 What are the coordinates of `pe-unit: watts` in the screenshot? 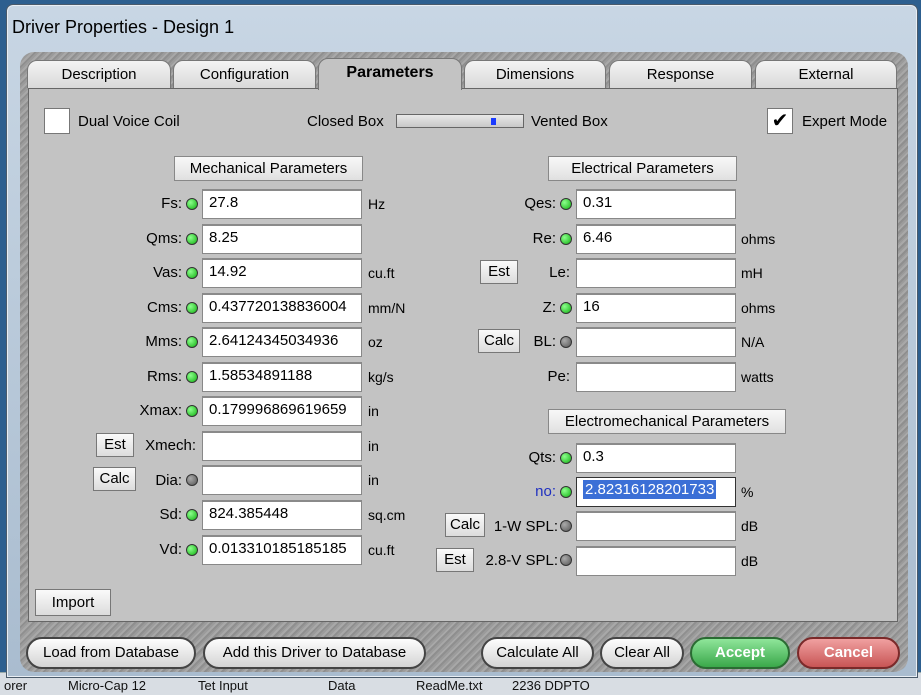 It's located at (757, 377).